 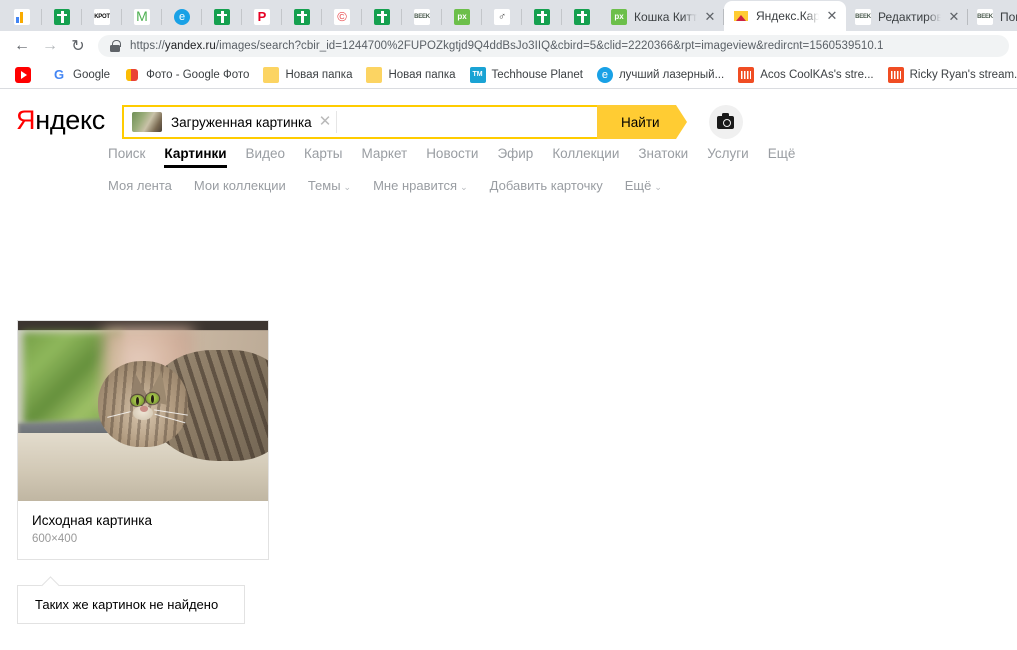 What do you see at coordinates (422, 74) in the screenshot?
I see `bookmark-label: Новая папка` at bounding box center [422, 74].